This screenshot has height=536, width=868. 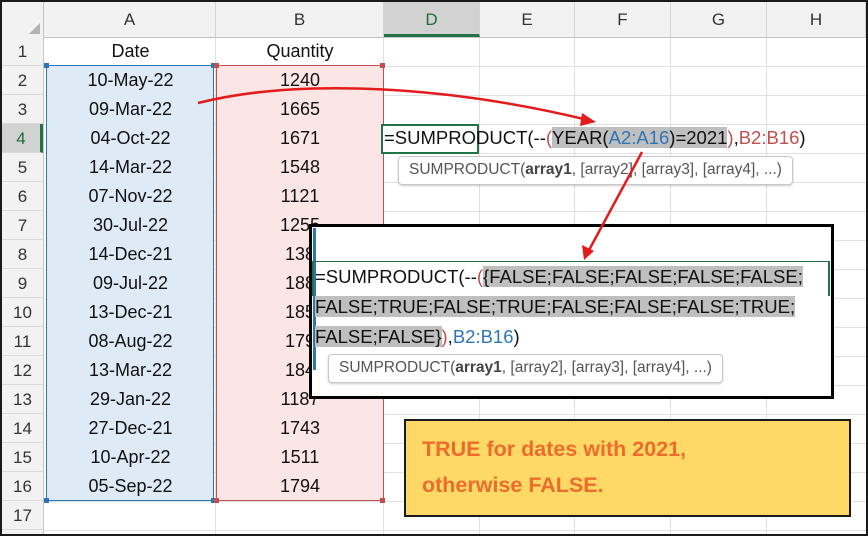 I want to click on date-cell: 08-Aug-22, so click(x=130, y=341).